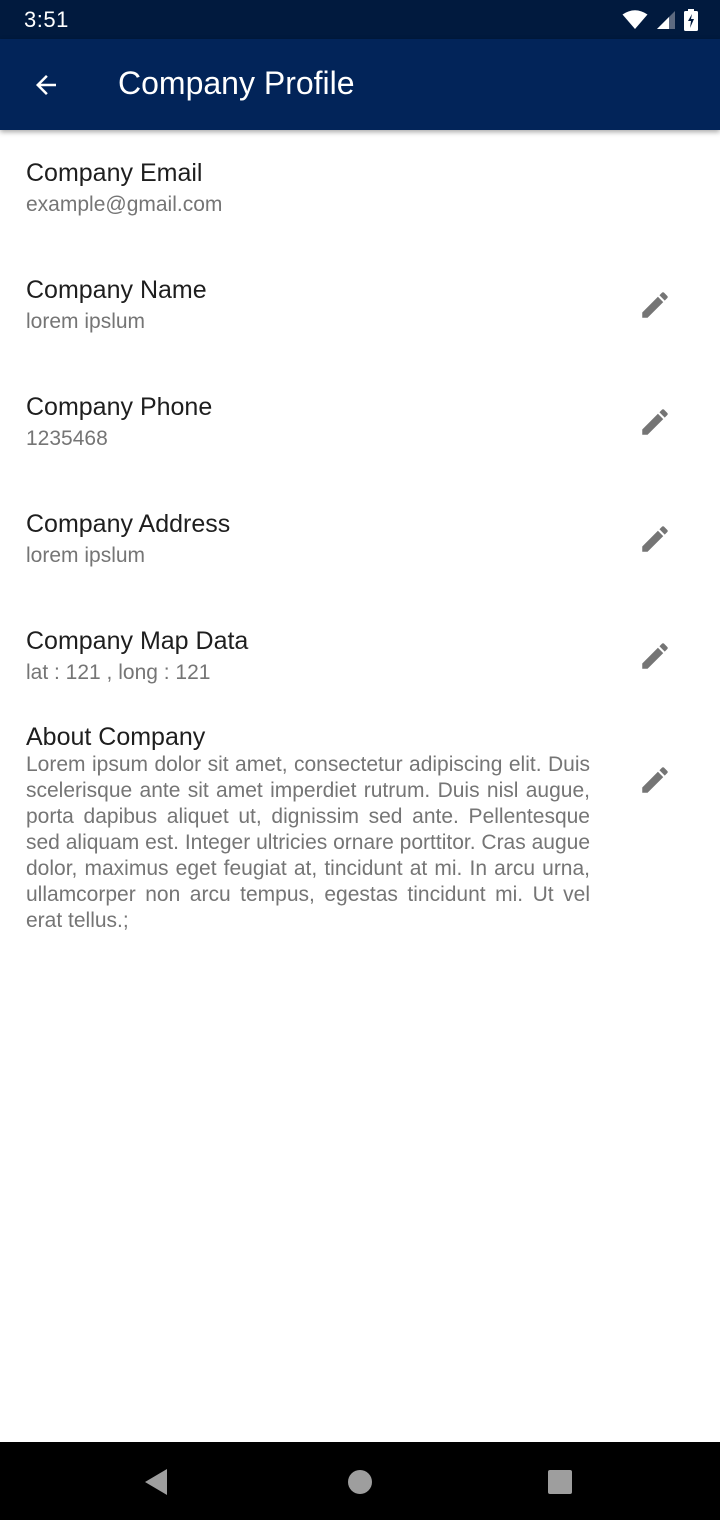  What do you see at coordinates (360, 19) in the screenshot?
I see `status-bar: 3:51` at bounding box center [360, 19].